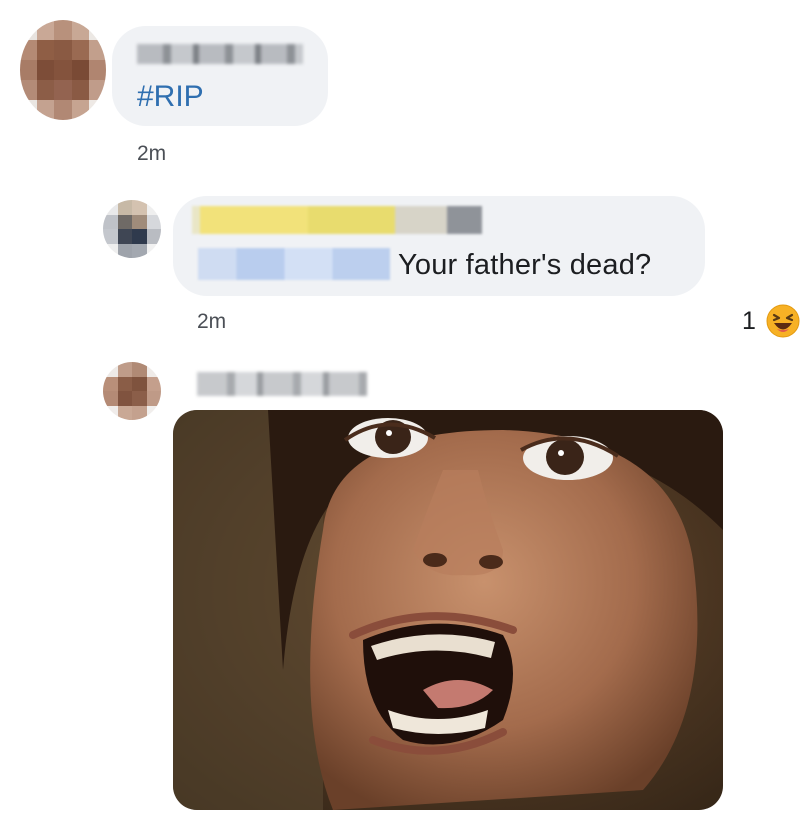 Image resolution: width=800 pixels, height=821 pixels. I want to click on reaction-count: 1, so click(749, 321).